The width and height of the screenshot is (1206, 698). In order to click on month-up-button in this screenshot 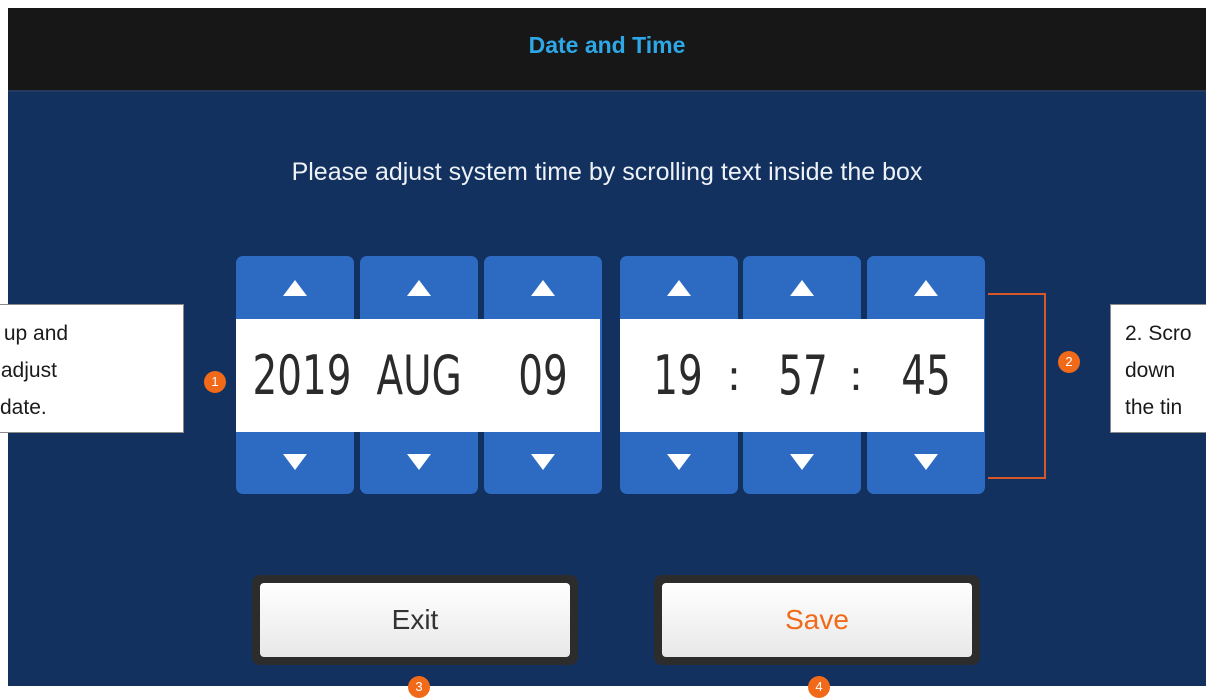, I will do `click(419, 287)`.